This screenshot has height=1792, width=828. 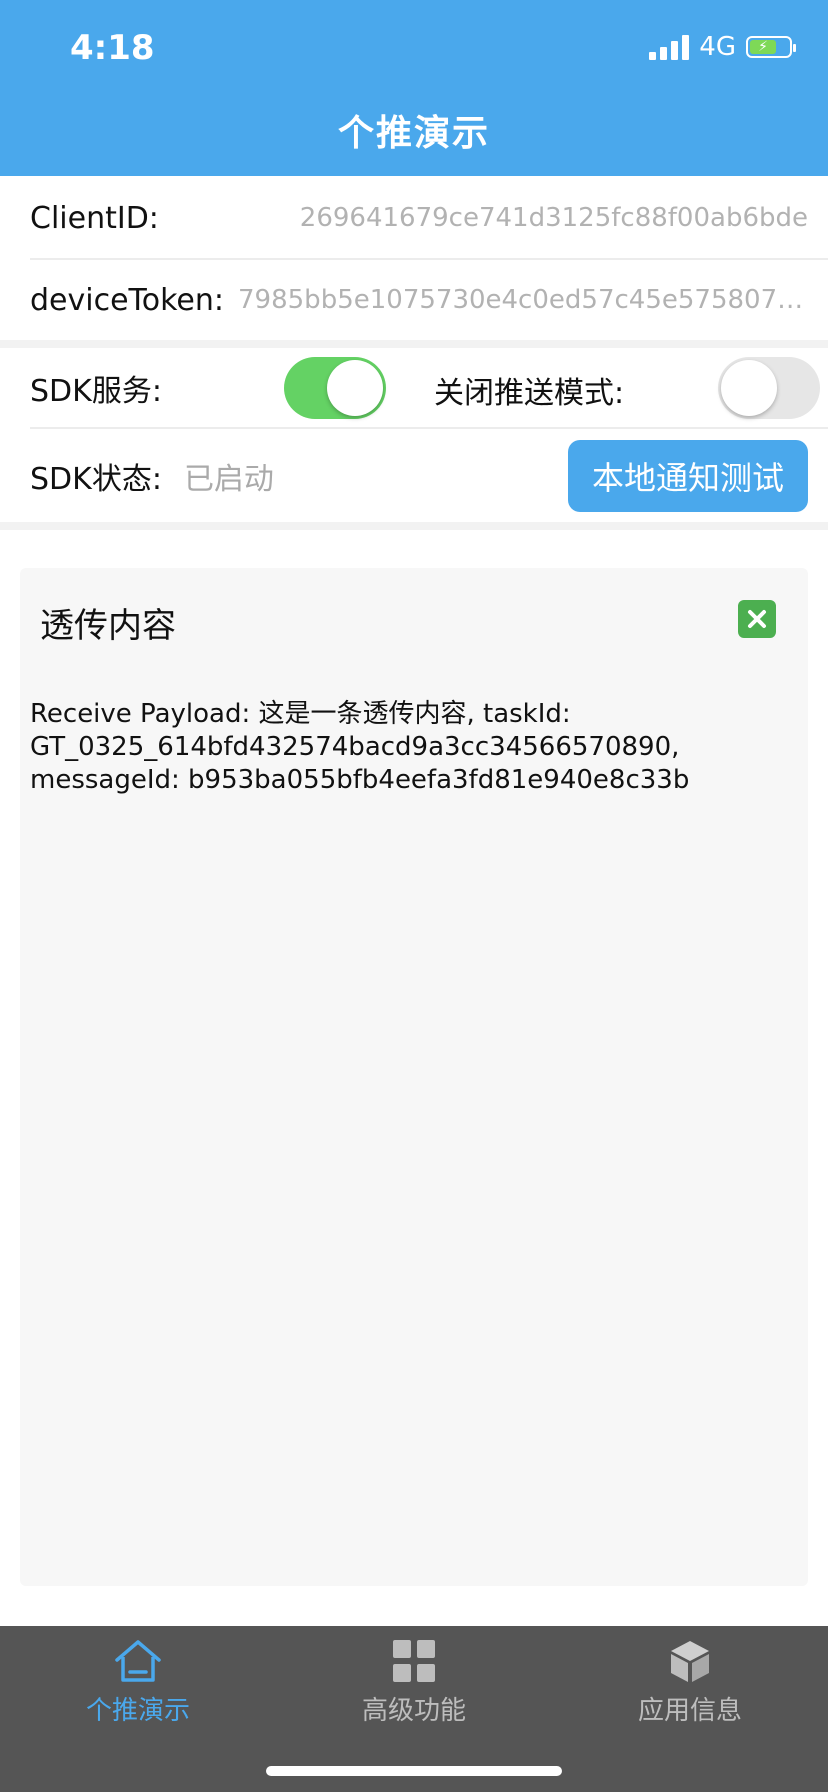 I want to click on status-time: 4:18, so click(x=112, y=48).